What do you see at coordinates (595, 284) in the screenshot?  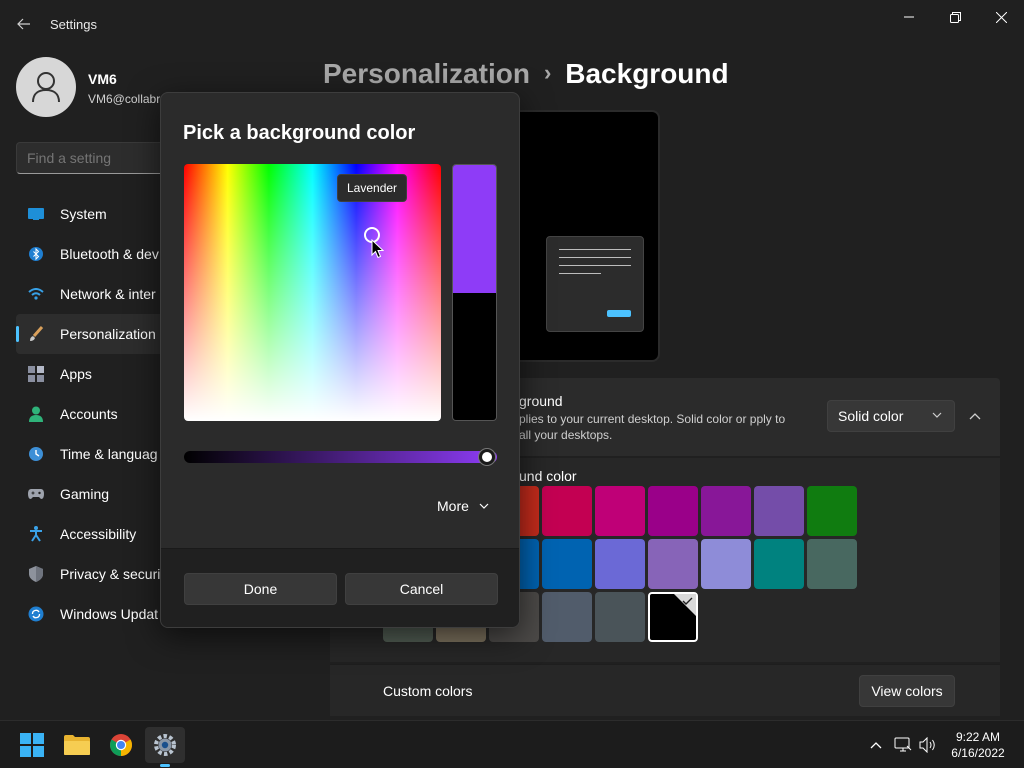 I see `preview-window` at bounding box center [595, 284].